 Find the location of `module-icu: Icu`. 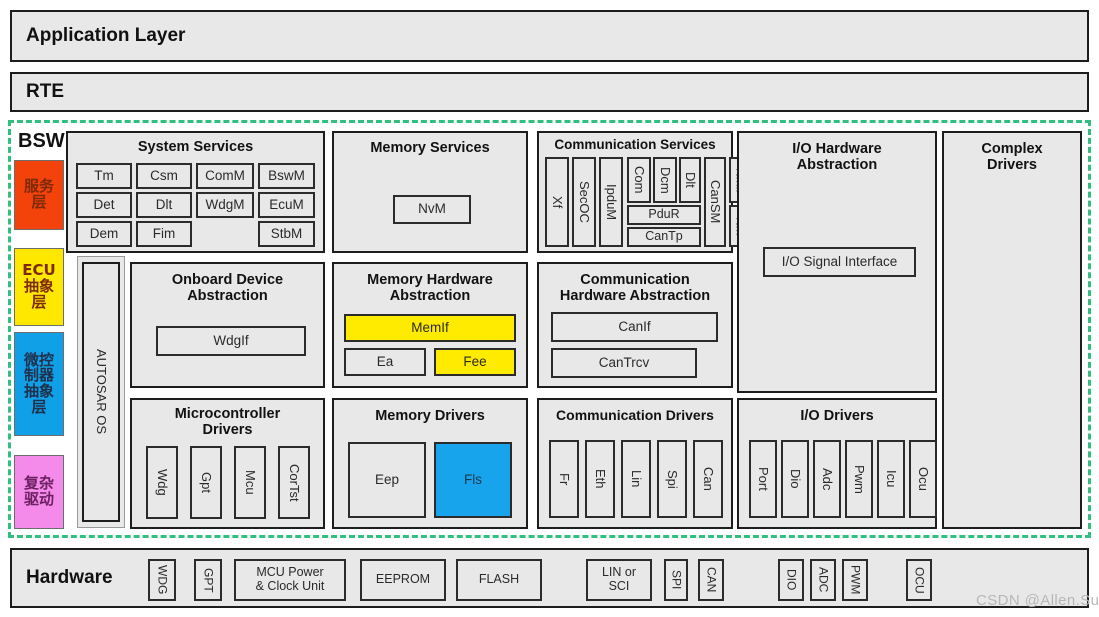

module-icu: Icu is located at coordinates (891, 479).